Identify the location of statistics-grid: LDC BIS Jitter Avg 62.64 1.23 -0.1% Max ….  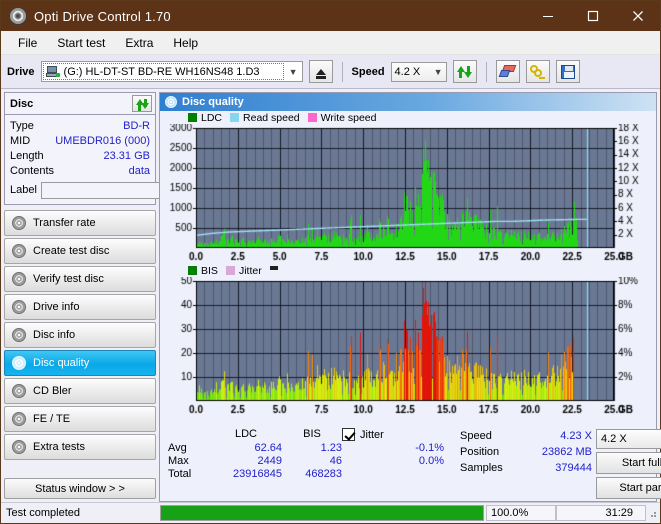
(310, 454).